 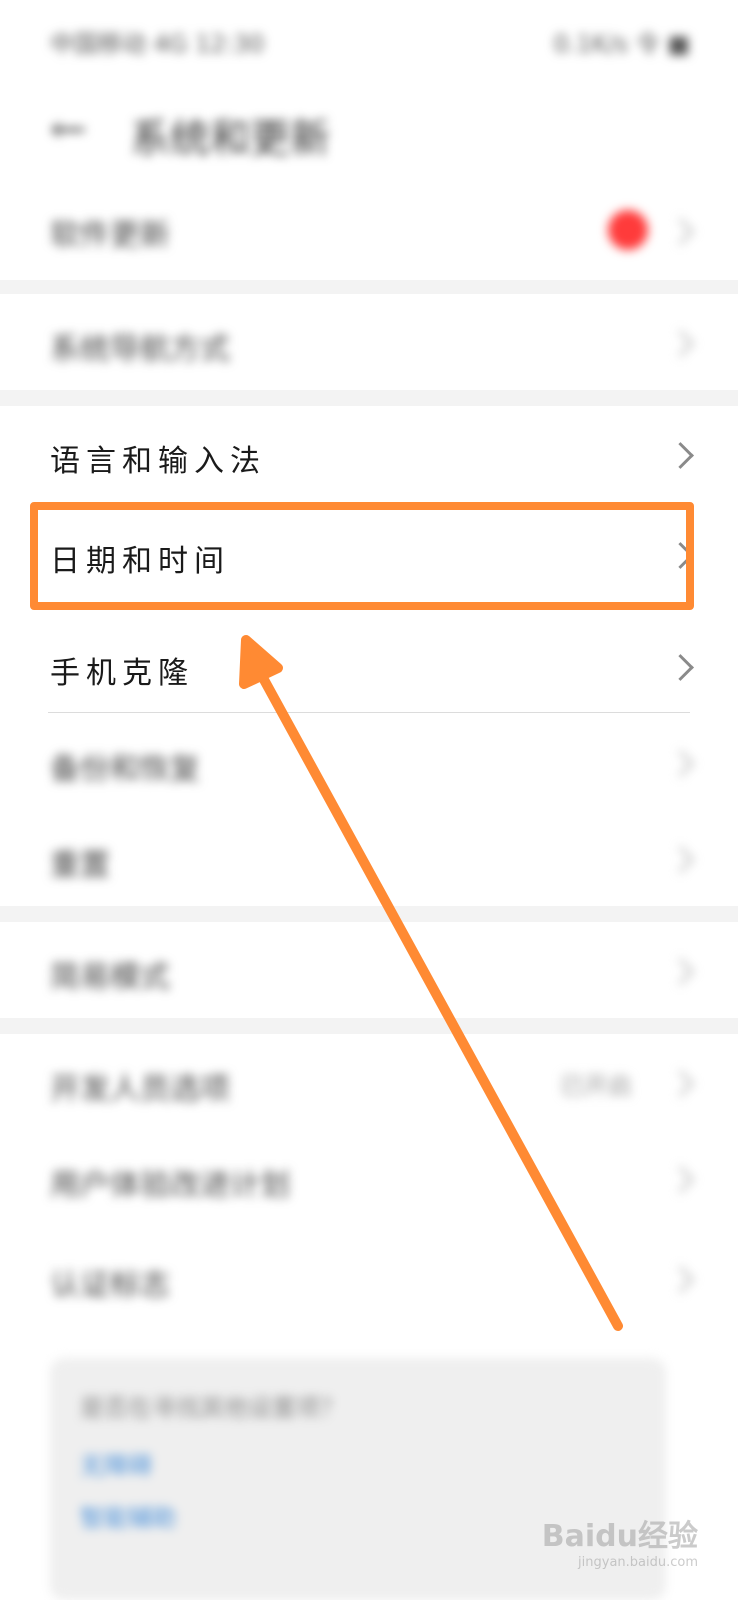 What do you see at coordinates (369, 1178) in the screenshot?
I see `row-user-experience: 用户体验改进计划` at bounding box center [369, 1178].